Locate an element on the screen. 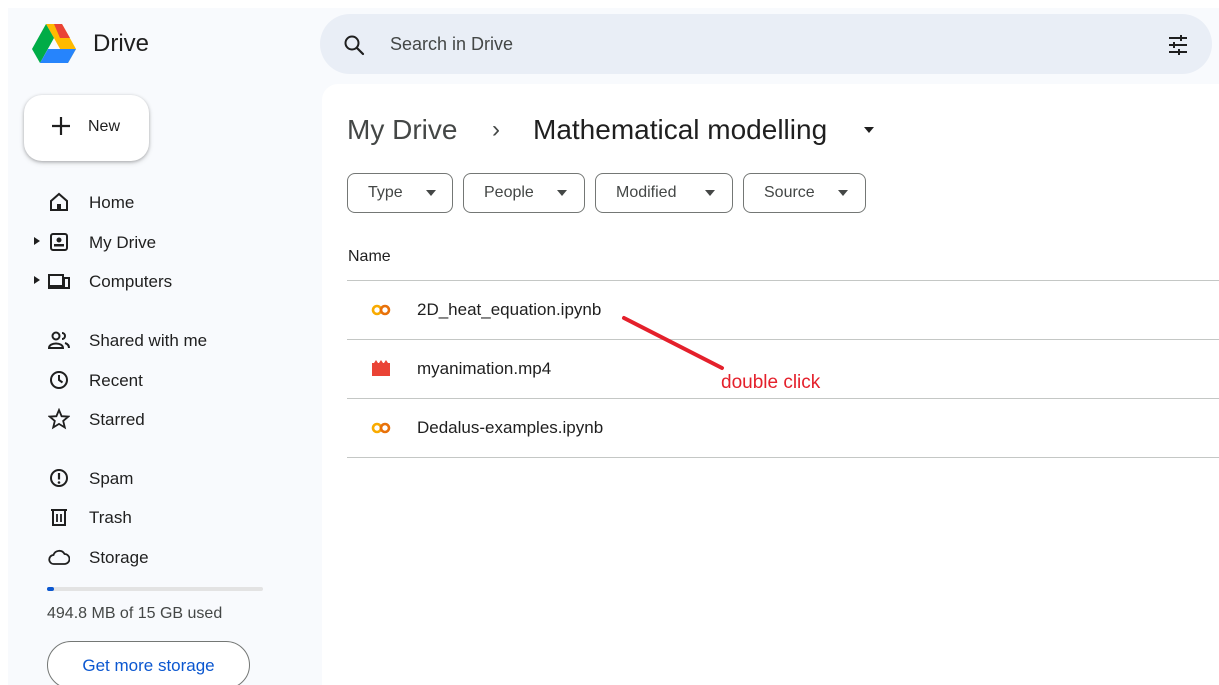  filter-chip-label: Source is located at coordinates (789, 192).